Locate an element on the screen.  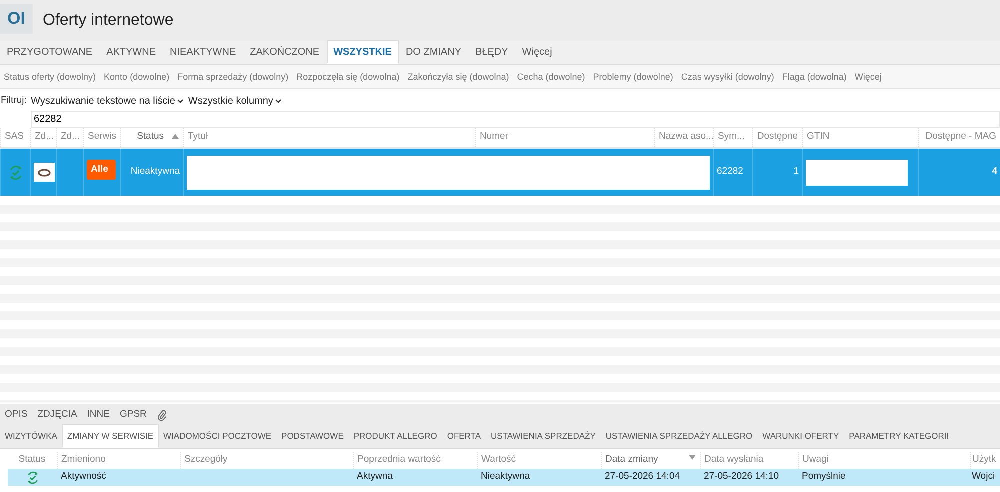
filter-link: Konto (dowolne) is located at coordinates (137, 76).